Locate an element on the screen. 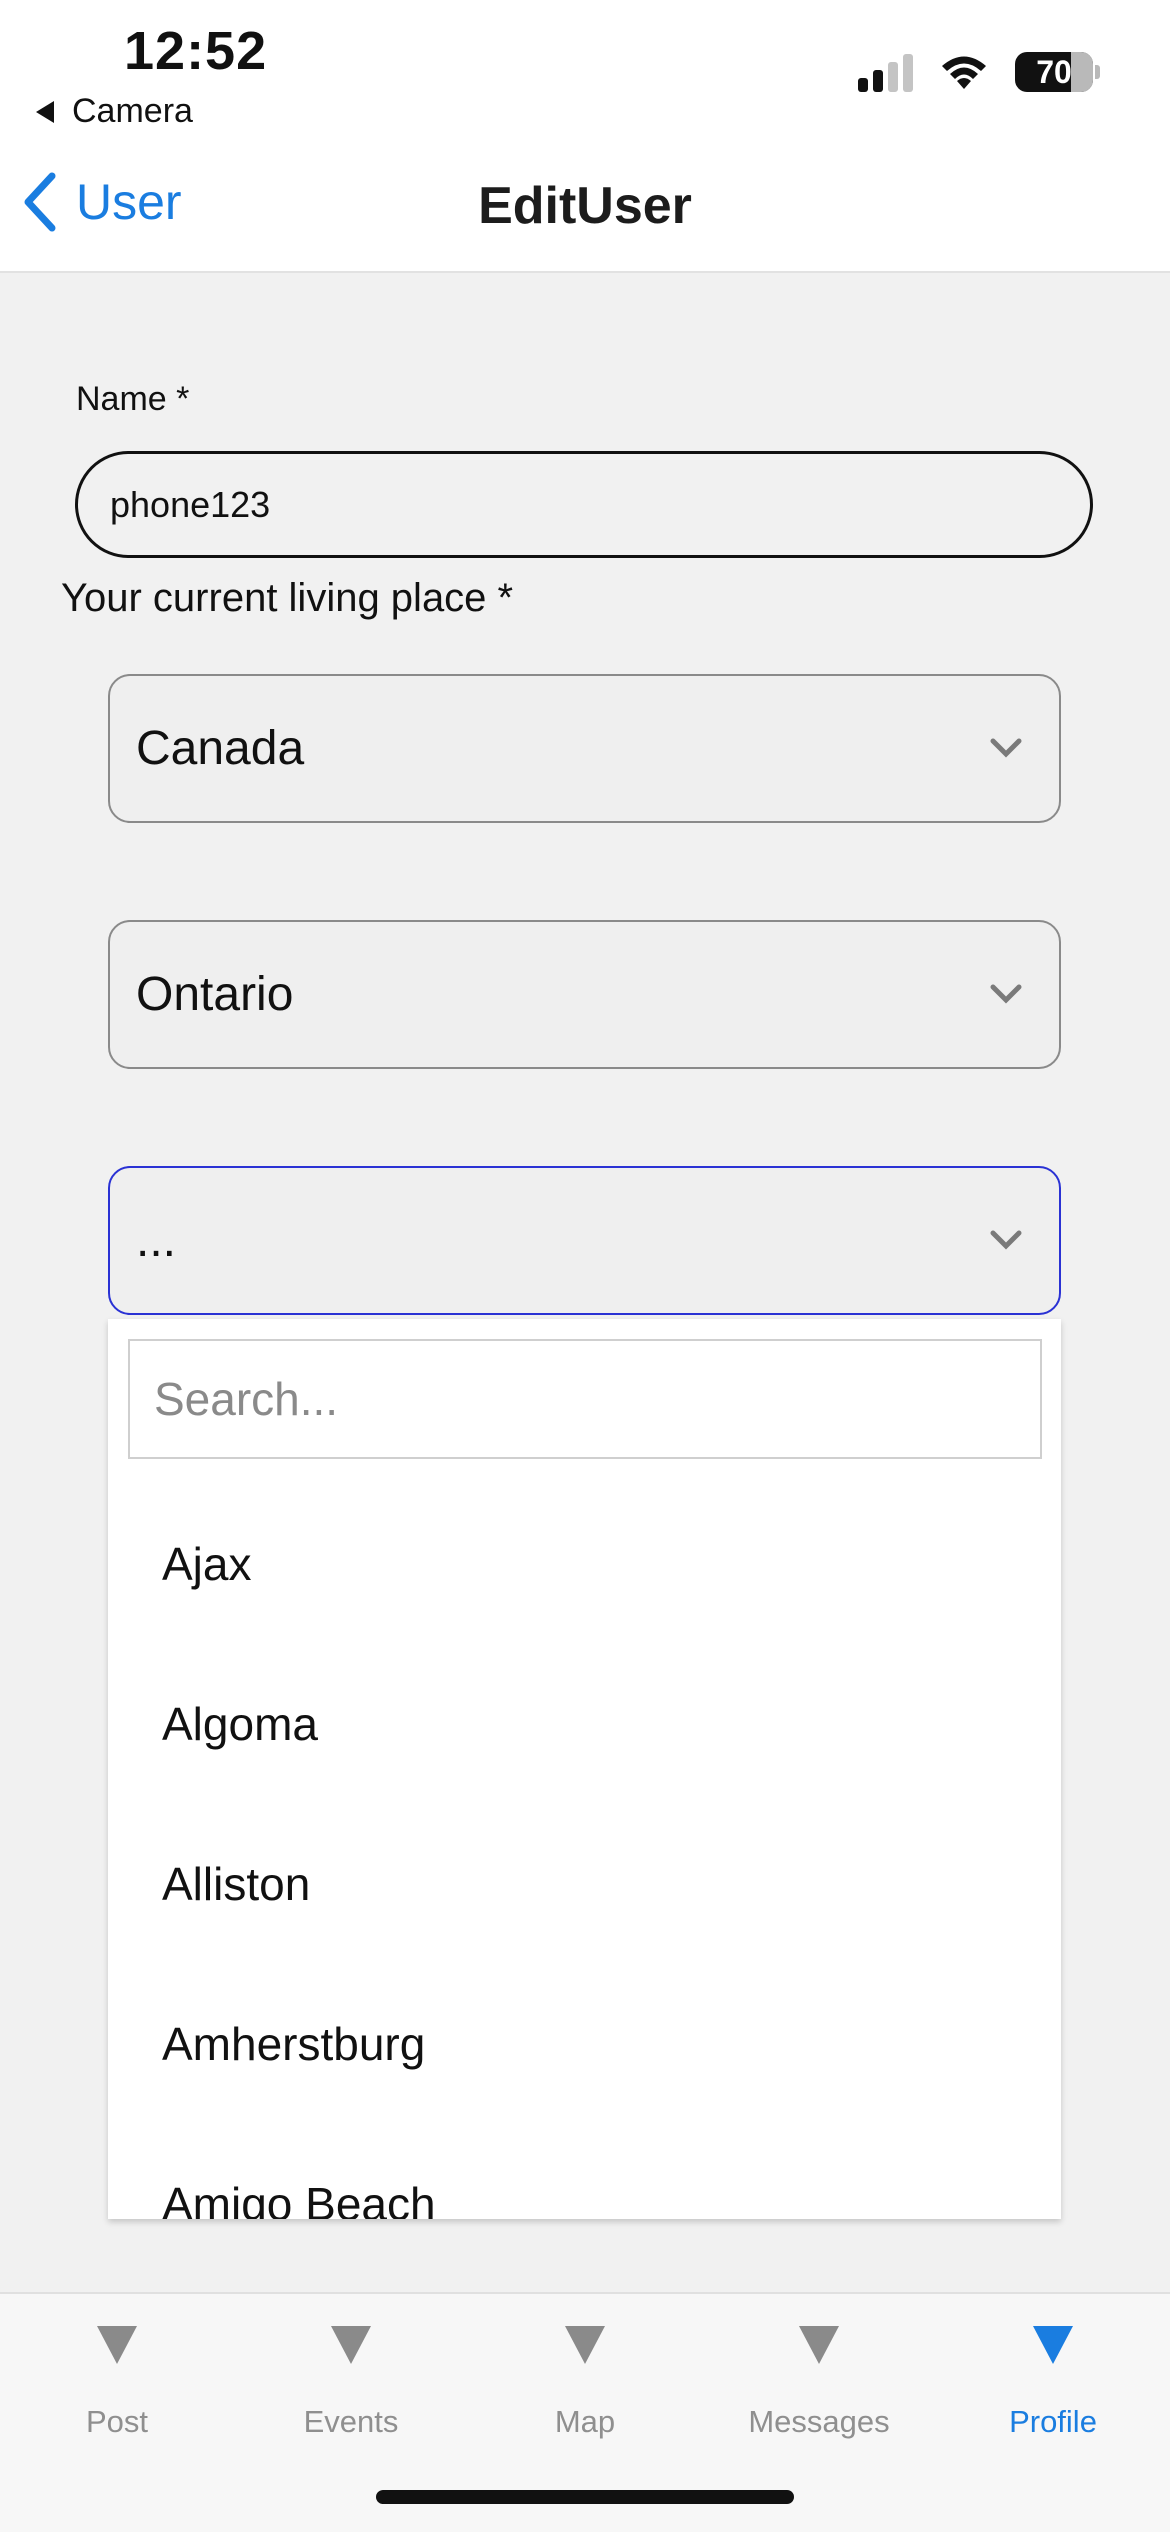  back-app-label: Camera is located at coordinates (132, 111).